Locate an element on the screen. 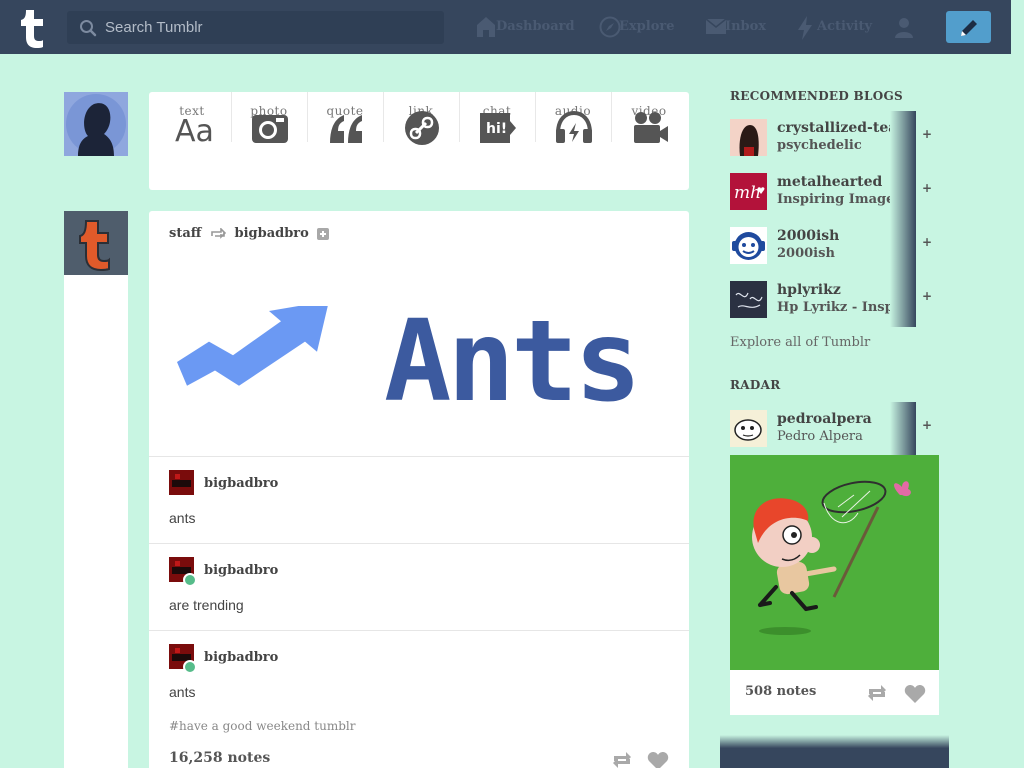 This screenshot has height=768, width=1024. post-tag: #have a good weekend tumblr is located at coordinates (262, 726).